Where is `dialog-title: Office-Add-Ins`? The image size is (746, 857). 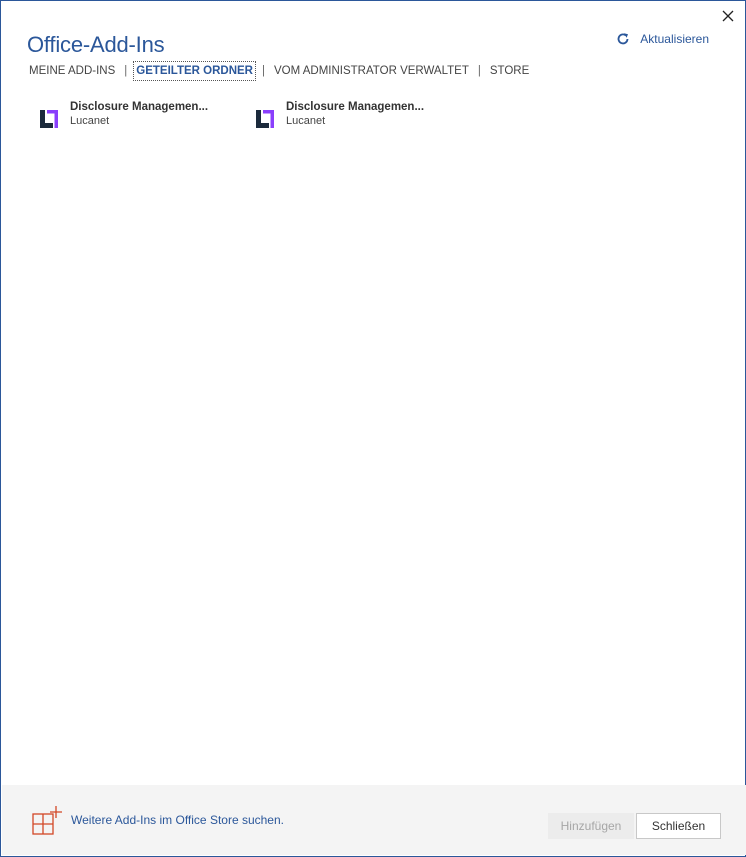 dialog-title: Office-Add-Ins is located at coordinates (96, 44).